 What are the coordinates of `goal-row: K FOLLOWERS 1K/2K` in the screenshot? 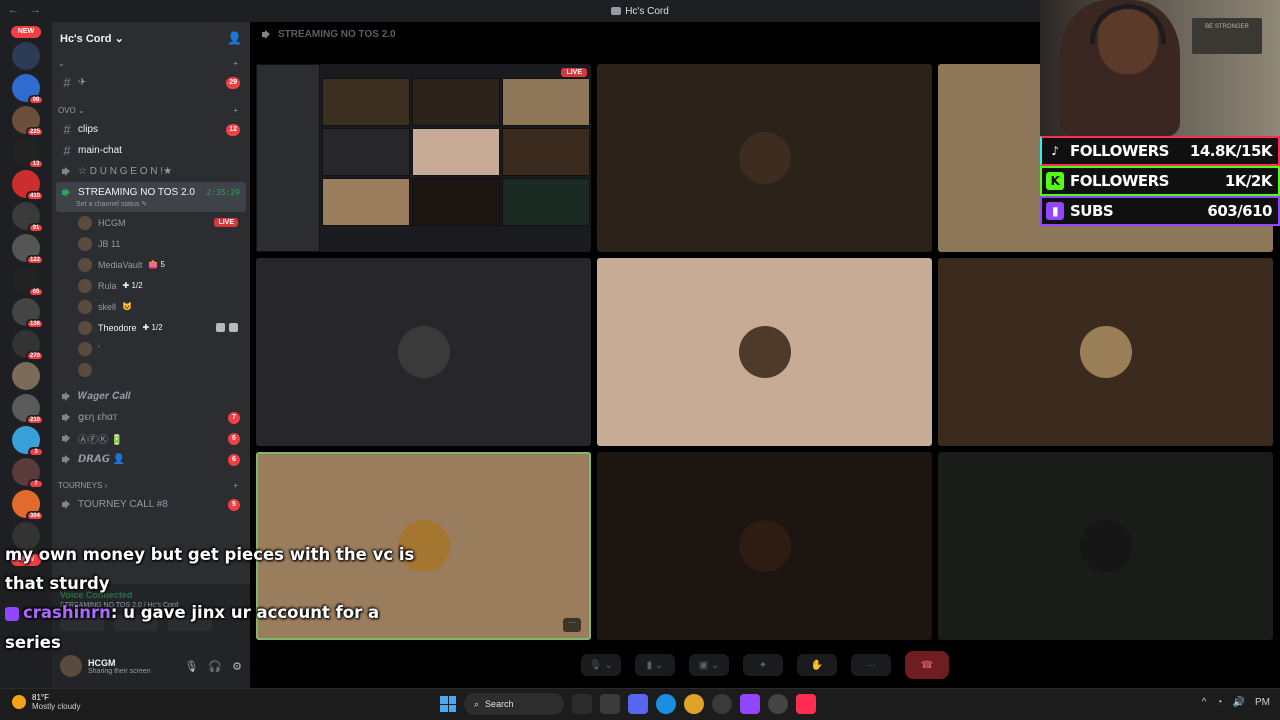 It's located at (1160, 181).